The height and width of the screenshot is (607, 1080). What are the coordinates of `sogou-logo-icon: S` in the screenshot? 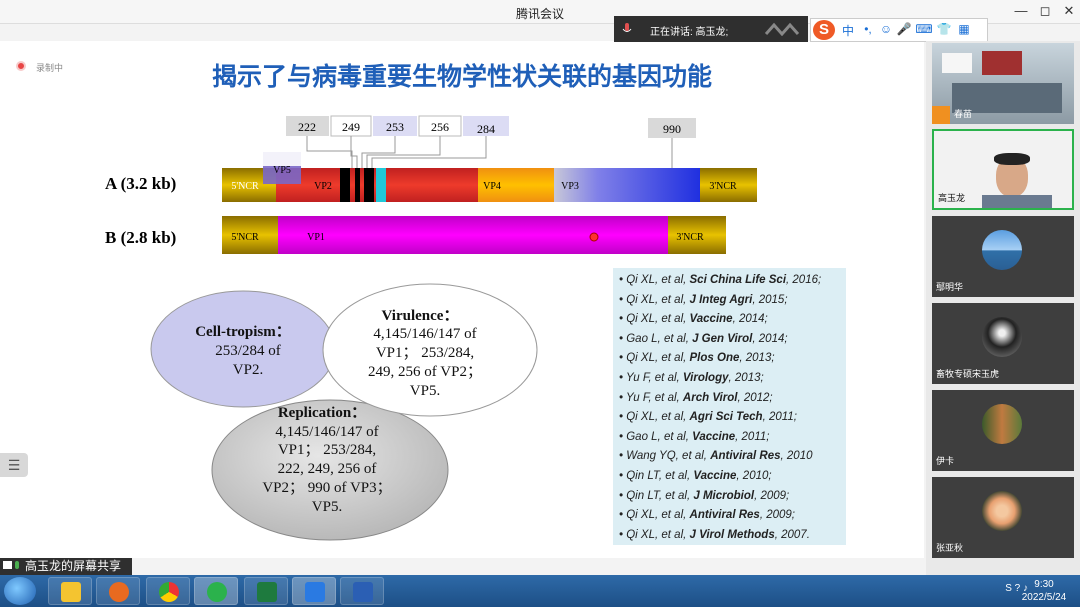 It's located at (824, 30).